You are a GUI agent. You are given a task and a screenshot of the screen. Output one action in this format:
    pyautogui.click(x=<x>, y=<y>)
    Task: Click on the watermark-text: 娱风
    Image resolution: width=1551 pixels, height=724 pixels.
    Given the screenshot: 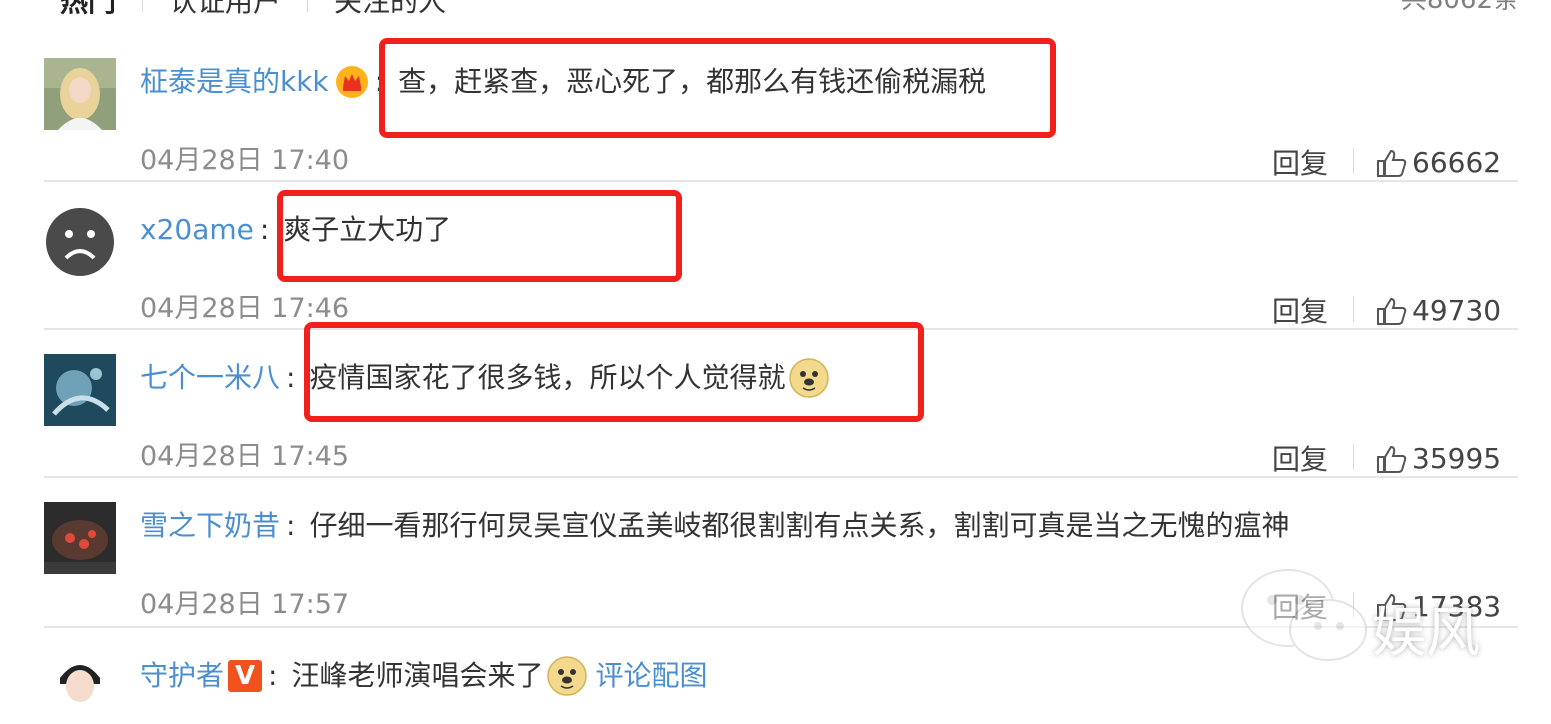 What is the action you would take?
    pyautogui.click(x=1426, y=632)
    